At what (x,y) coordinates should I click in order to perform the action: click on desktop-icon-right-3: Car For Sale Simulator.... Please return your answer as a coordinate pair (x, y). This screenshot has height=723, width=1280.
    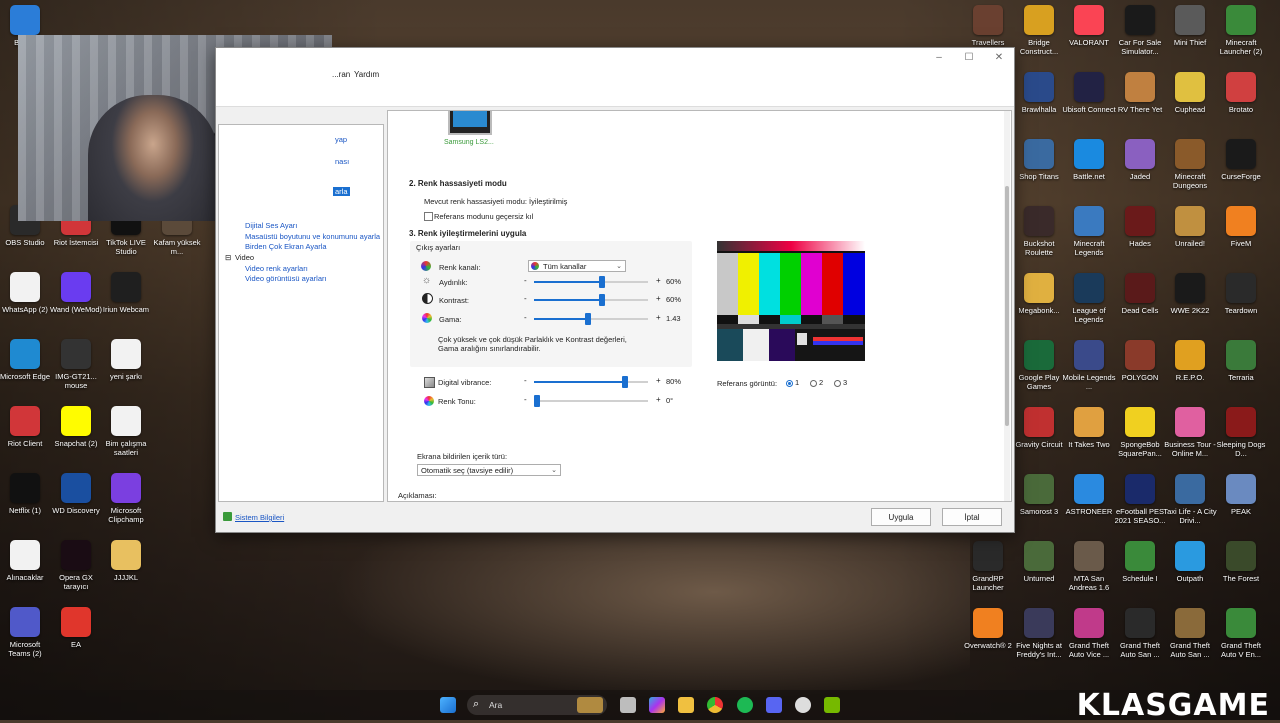
    Looking at the image, I should click on (1140, 30).